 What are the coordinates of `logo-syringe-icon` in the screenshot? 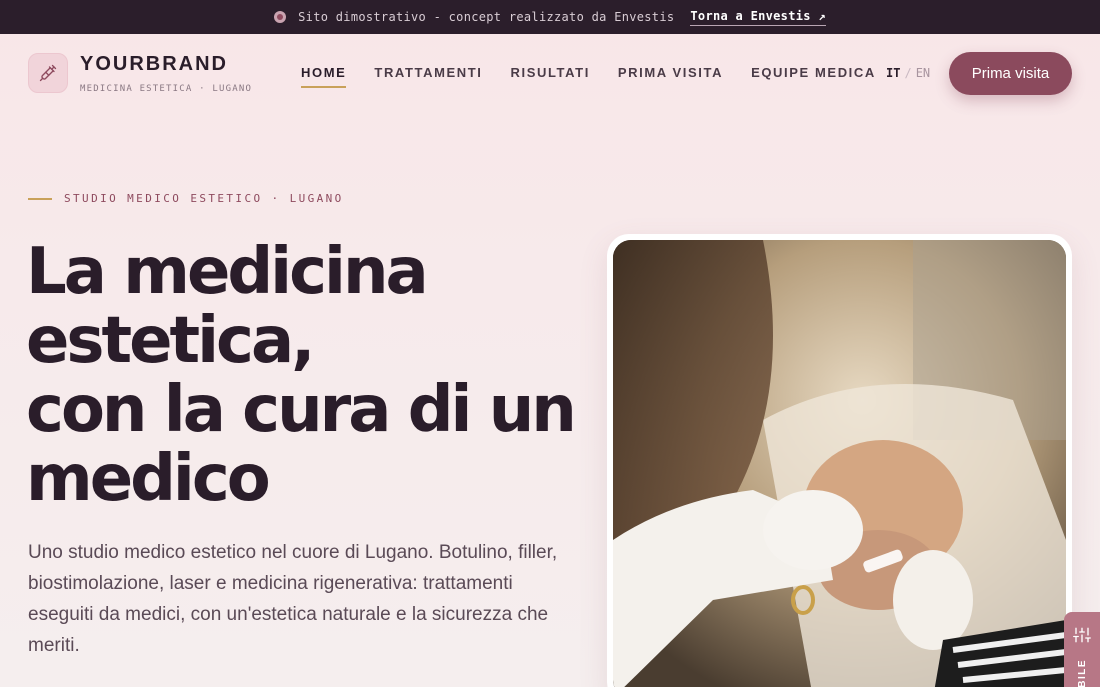 It's located at (48, 73).